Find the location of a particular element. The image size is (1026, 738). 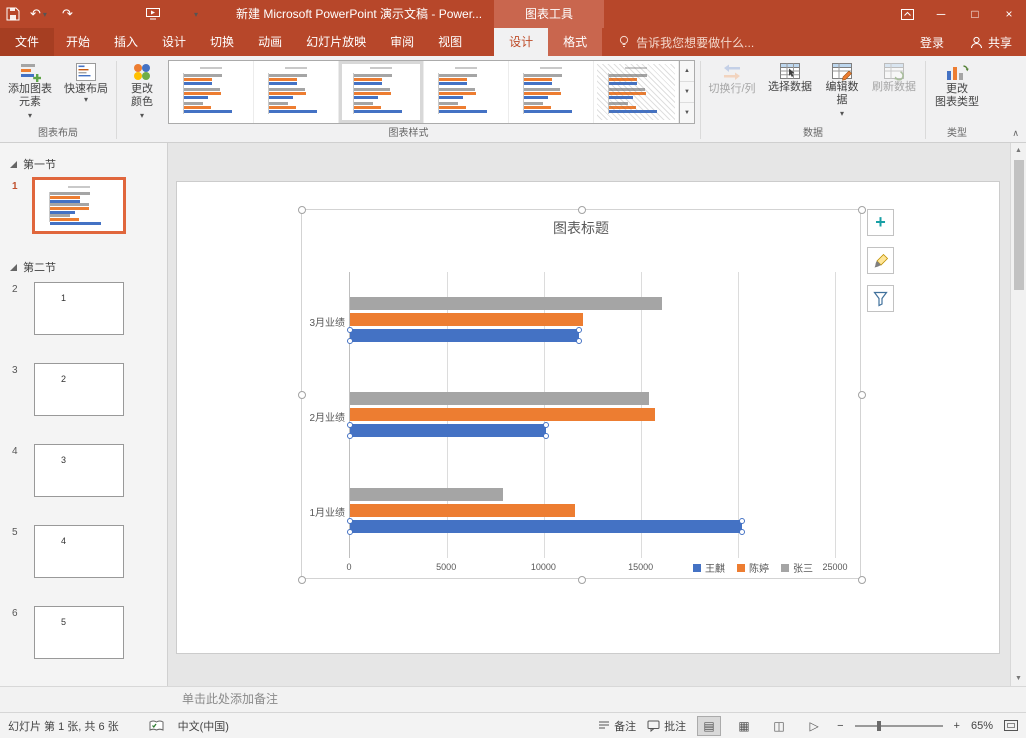

qat-customize-button: ▾ is located at coordinates (196, 14).